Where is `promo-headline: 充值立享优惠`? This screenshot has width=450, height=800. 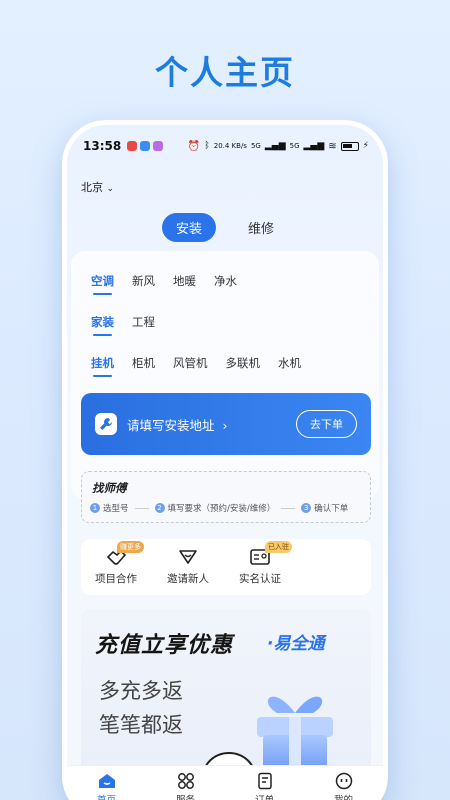
promo-headline: 充值立享优惠 is located at coordinates (164, 645).